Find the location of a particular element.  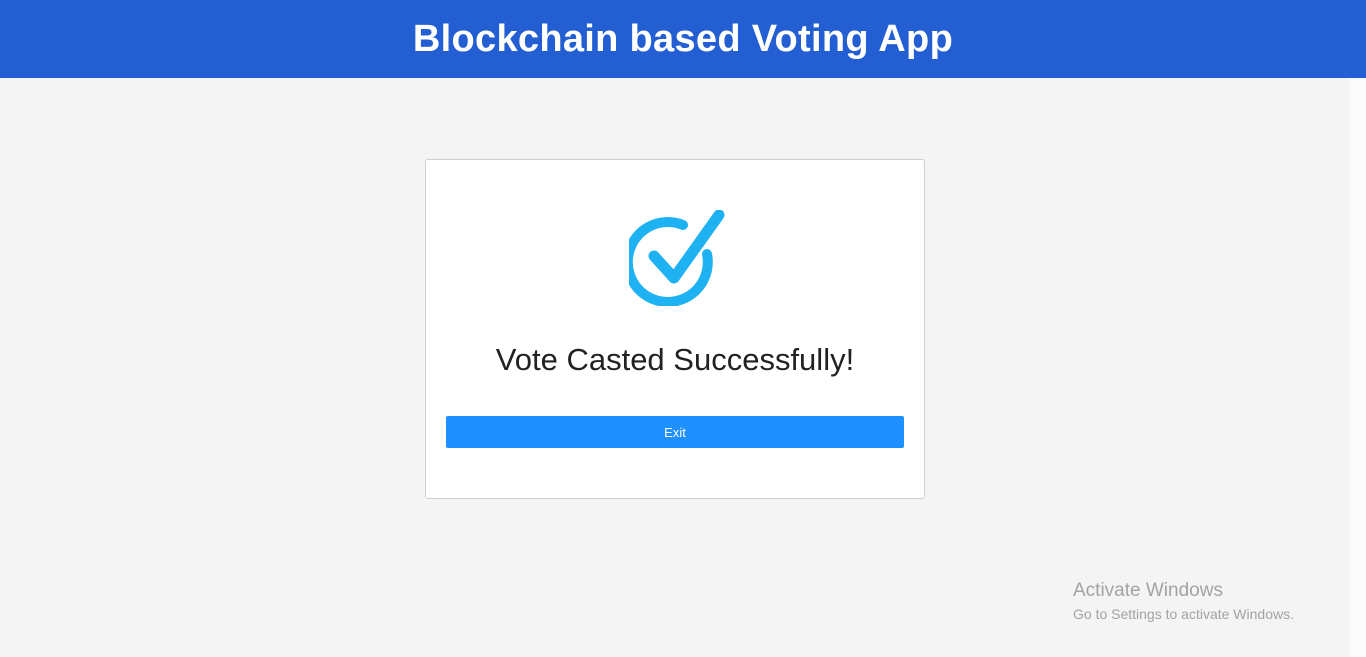

app-header: Blockchain based Voting App is located at coordinates (683, 39).